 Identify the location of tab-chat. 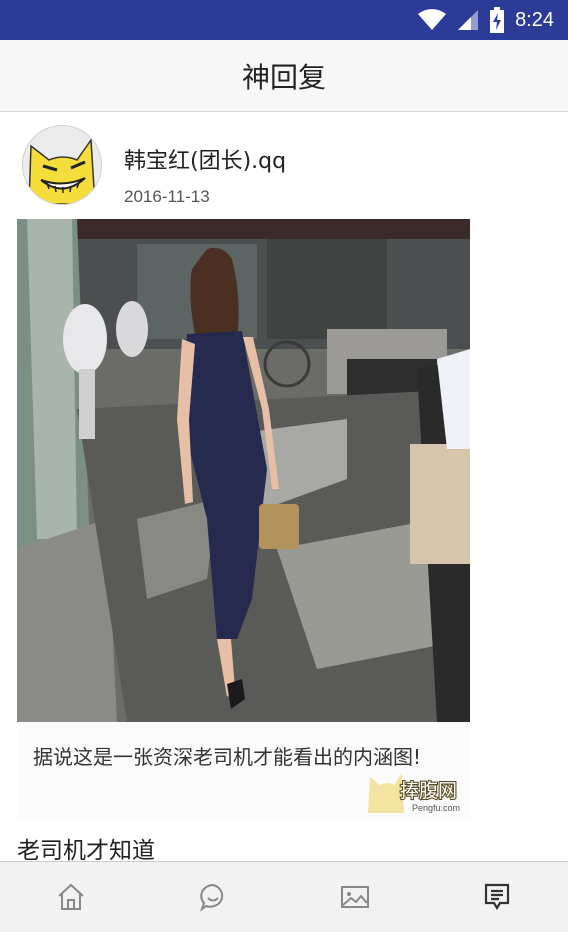
(213, 897).